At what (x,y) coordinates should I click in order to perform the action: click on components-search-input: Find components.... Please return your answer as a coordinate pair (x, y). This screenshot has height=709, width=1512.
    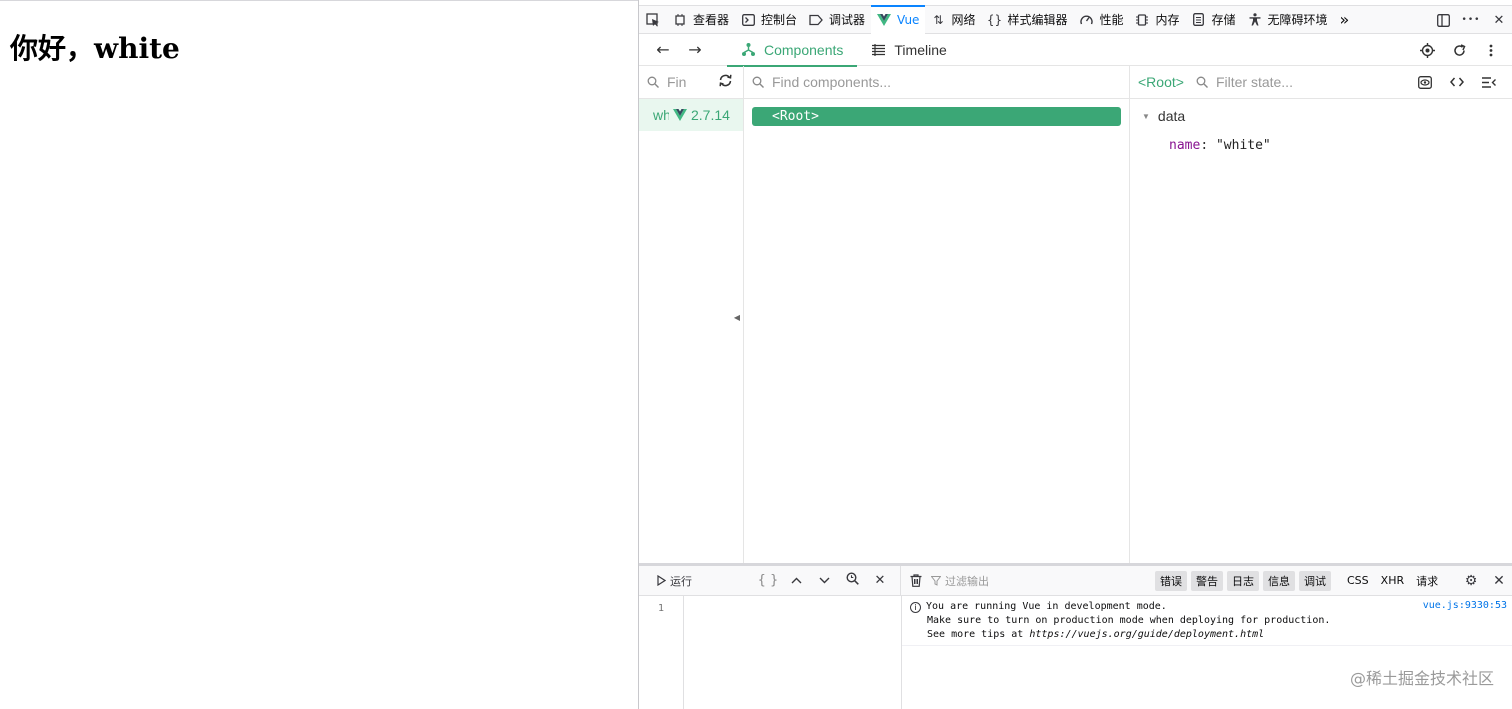
    Looking at the image, I should click on (831, 82).